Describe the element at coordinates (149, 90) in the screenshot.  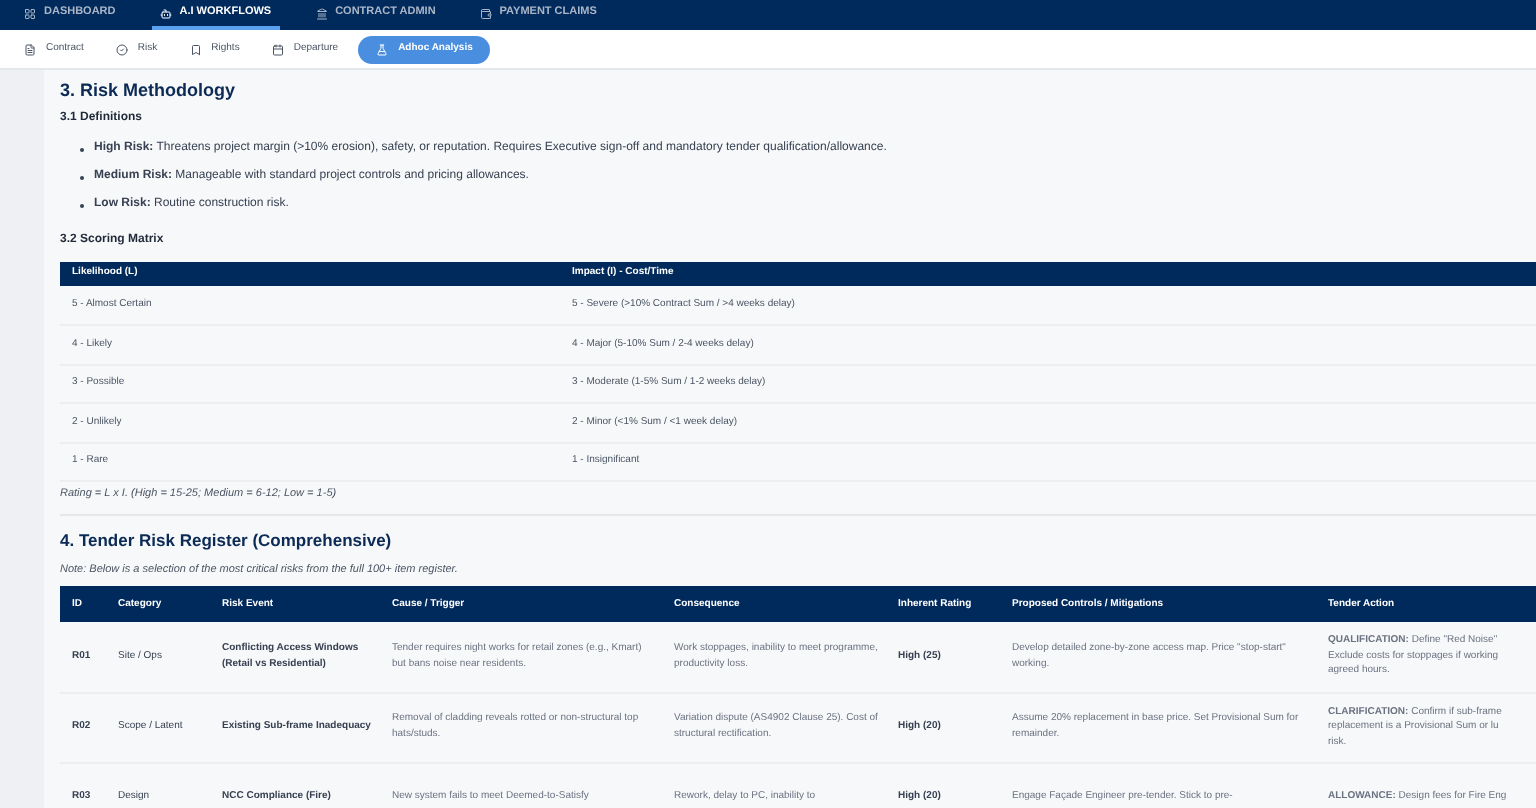
I see `section-heading: 3. Risk Methodology` at that location.